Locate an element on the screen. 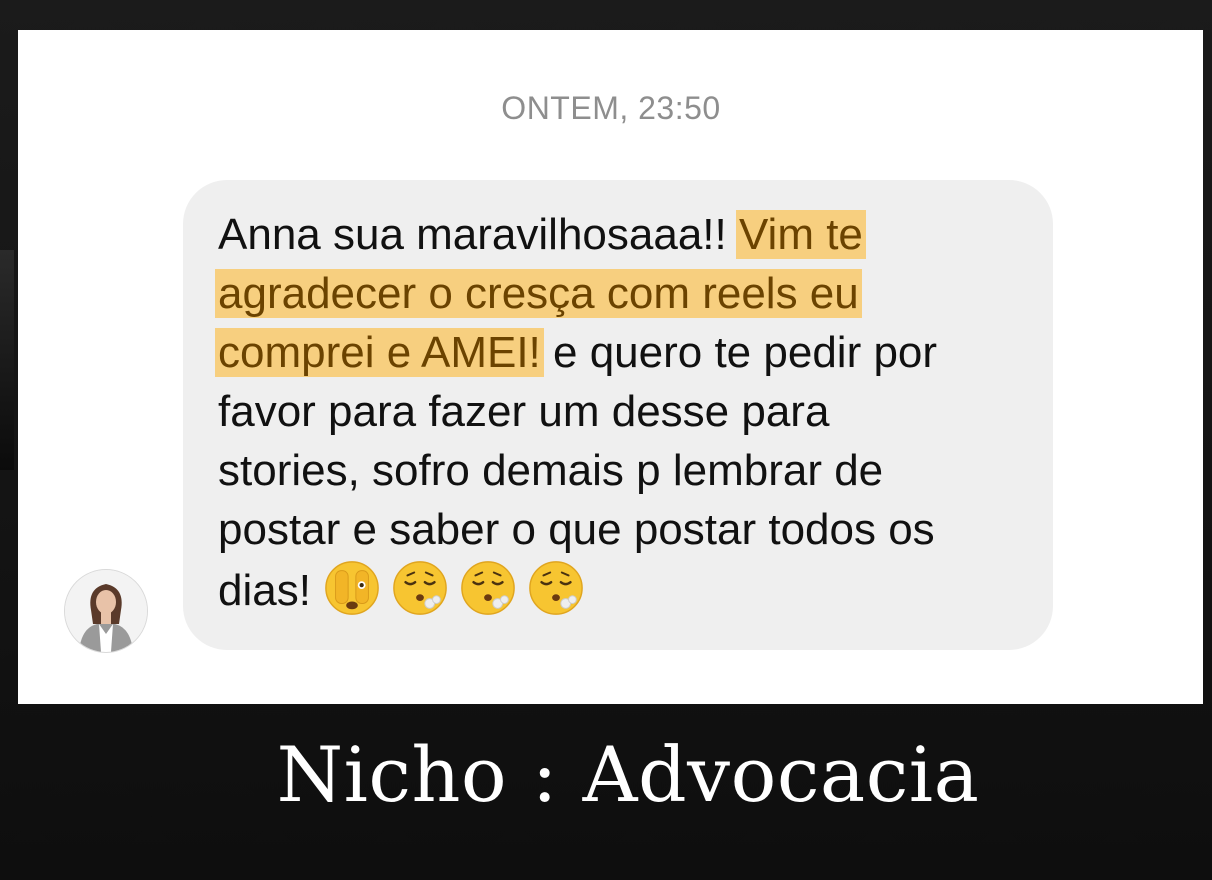 The width and height of the screenshot is (1212, 880). message-line-4: favor para fazer um desse para is located at coordinates (524, 411).